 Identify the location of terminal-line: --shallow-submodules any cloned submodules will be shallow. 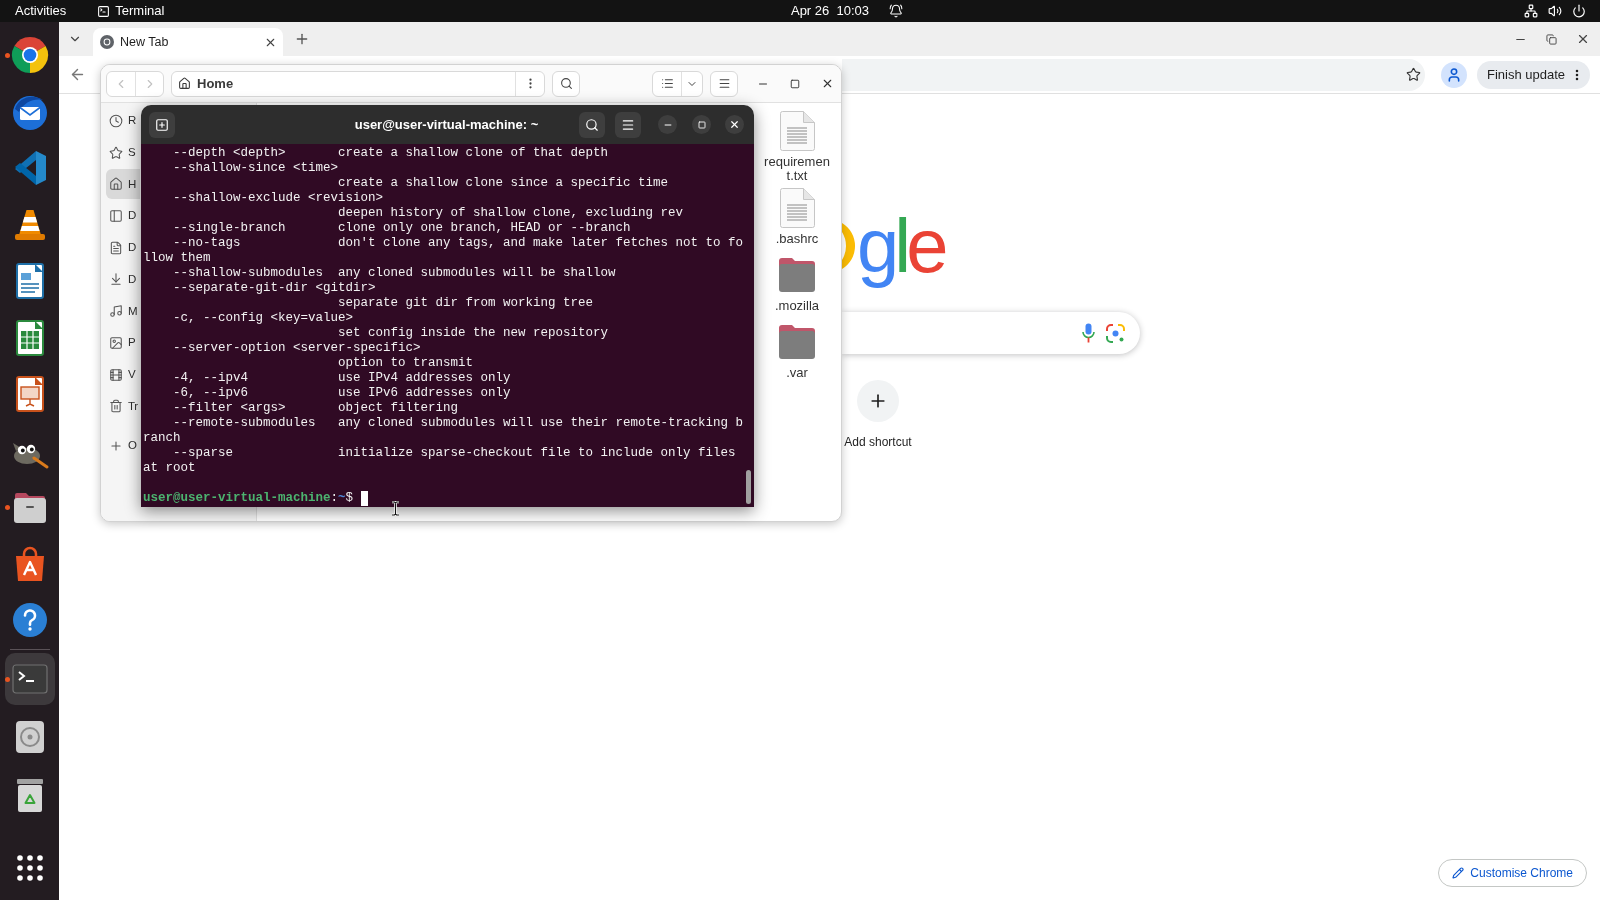
(394, 273).